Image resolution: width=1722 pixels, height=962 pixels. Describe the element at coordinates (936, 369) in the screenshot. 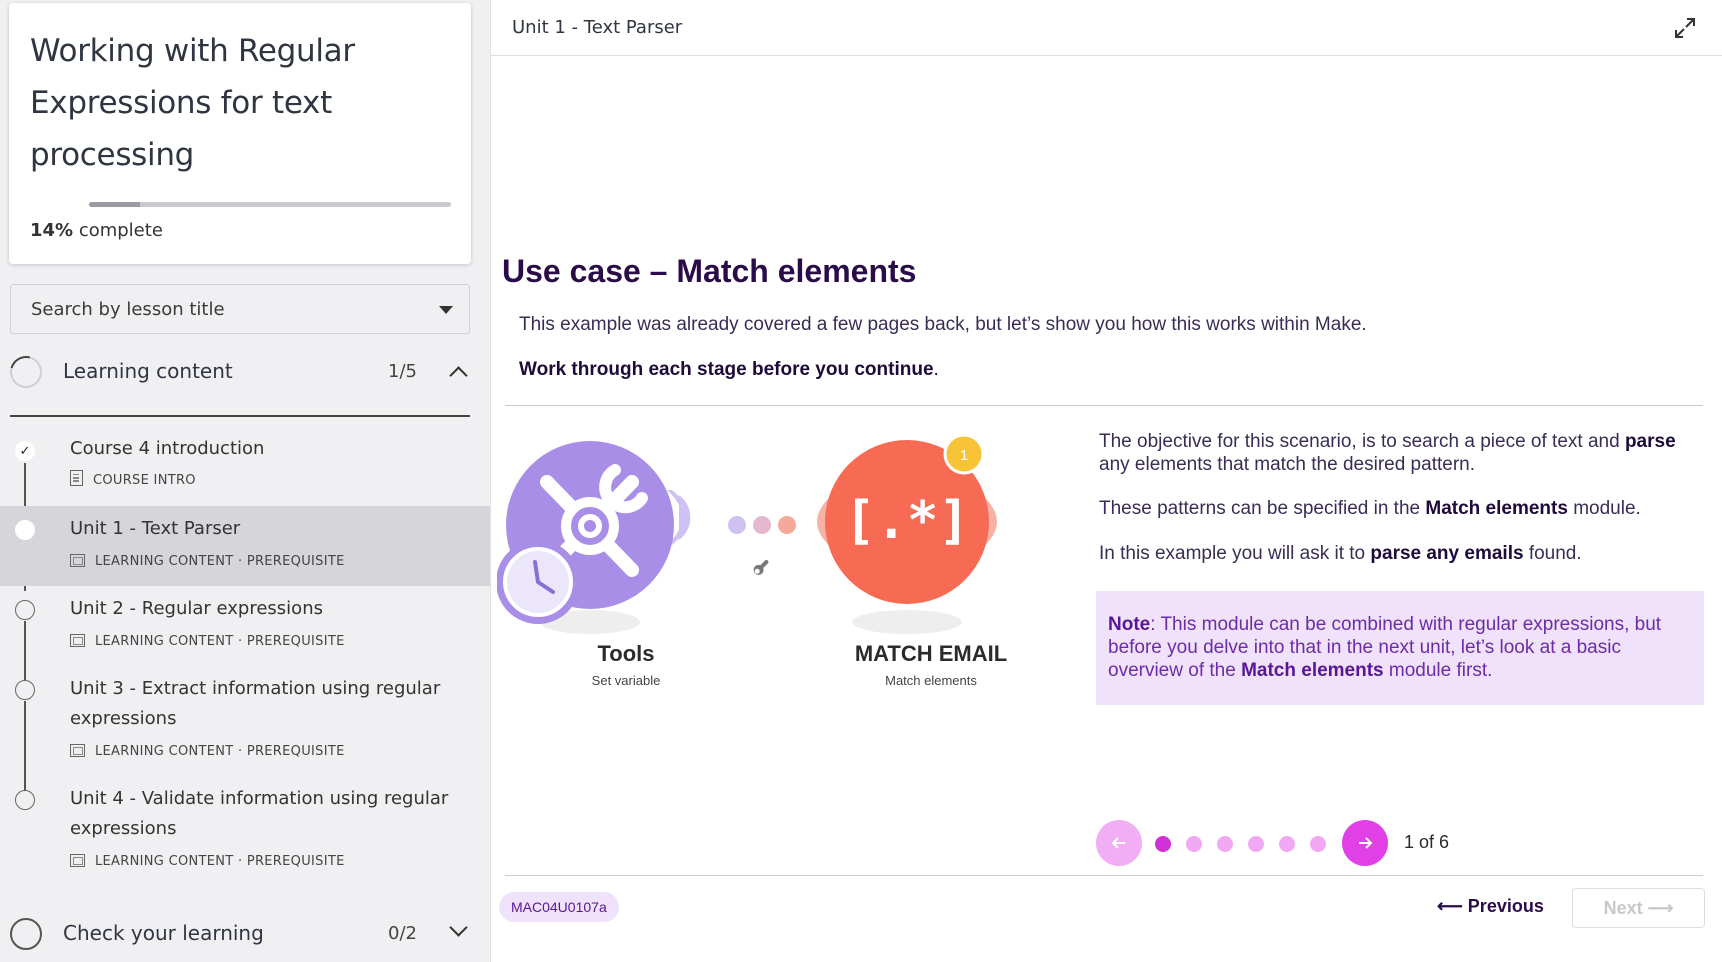

I see `instruction-end: .` at that location.